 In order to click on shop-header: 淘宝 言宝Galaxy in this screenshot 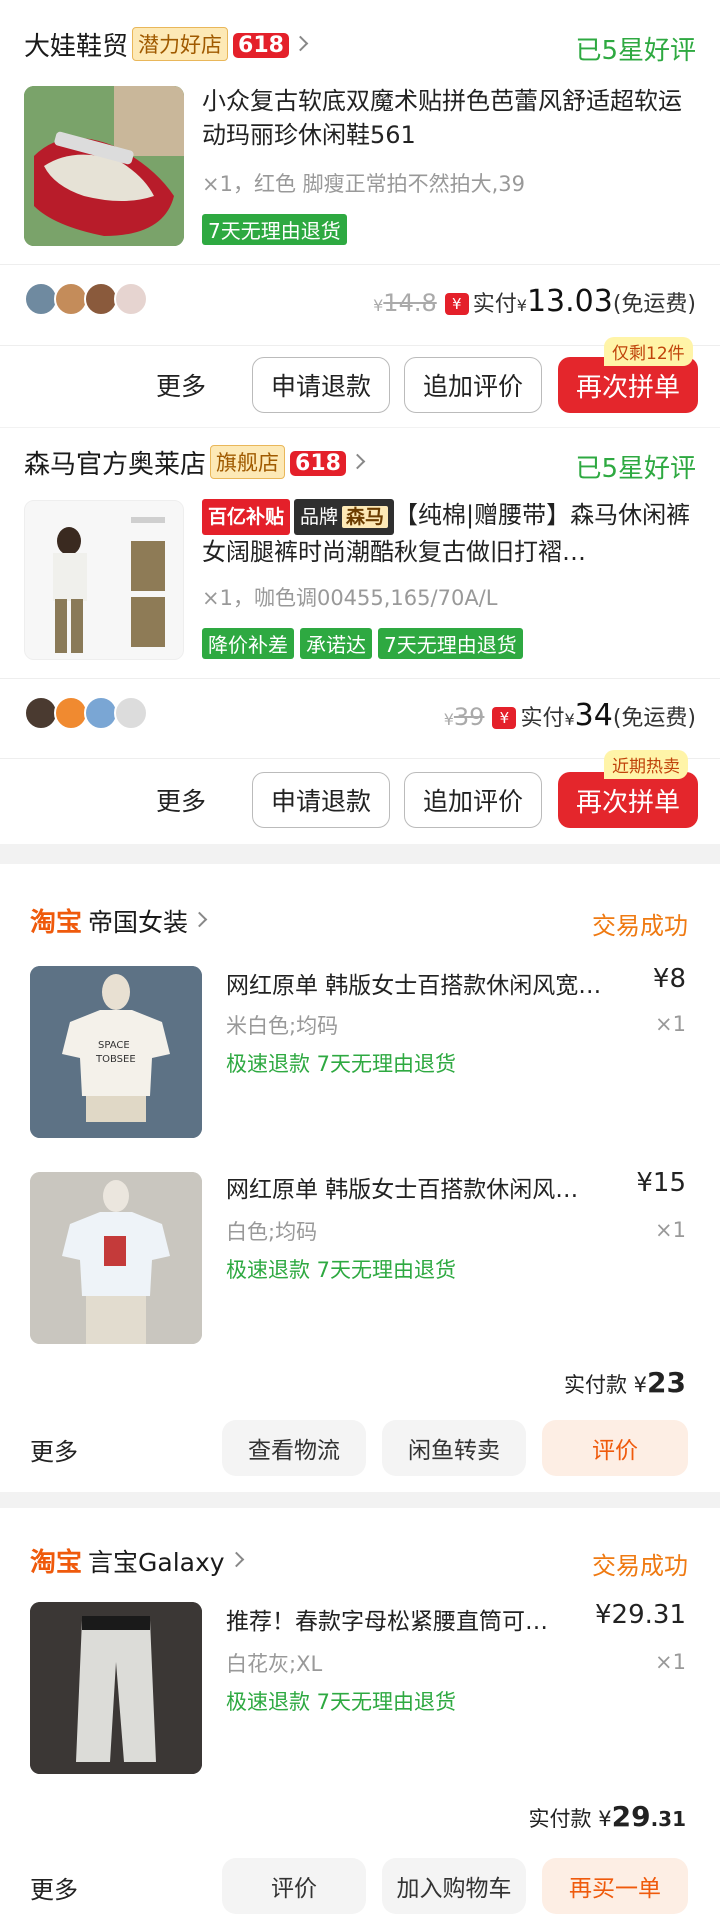, I will do `click(137, 1560)`.